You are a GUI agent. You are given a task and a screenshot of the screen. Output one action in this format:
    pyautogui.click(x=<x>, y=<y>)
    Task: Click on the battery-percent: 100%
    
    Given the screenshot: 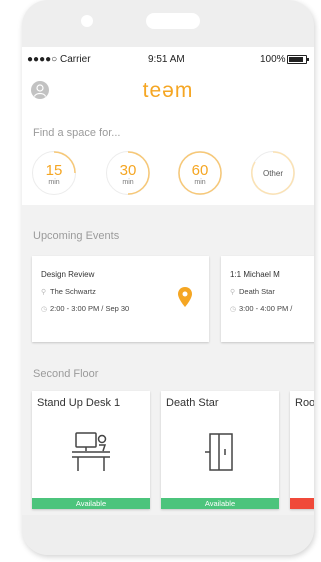 What is the action you would take?
    pyautogui.click(x=273, y=59)
    